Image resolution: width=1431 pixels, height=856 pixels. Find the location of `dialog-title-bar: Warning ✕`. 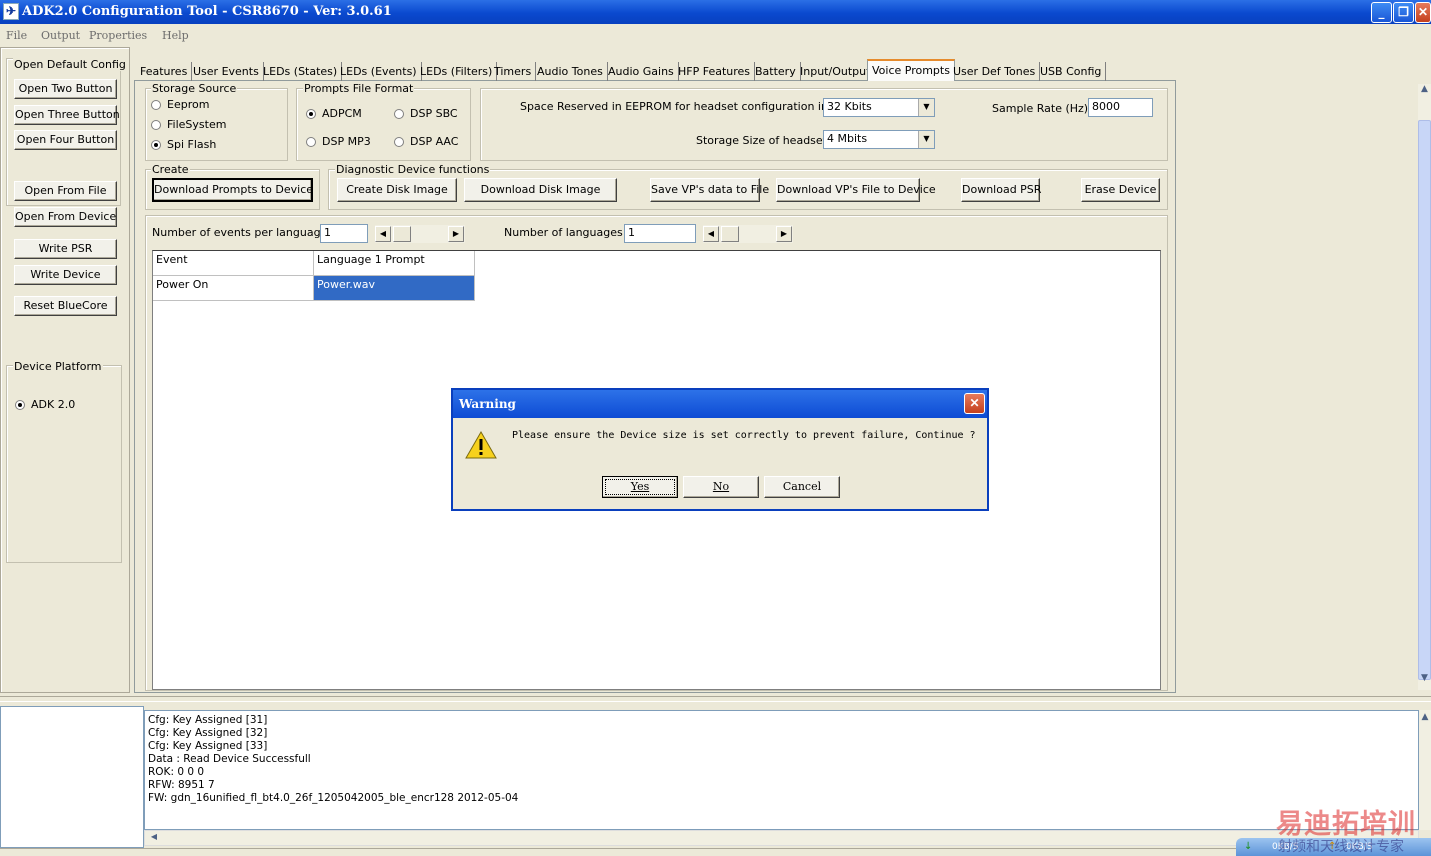

dialog-title-bar: Warning ✕ is located at coordinates (720, 404).